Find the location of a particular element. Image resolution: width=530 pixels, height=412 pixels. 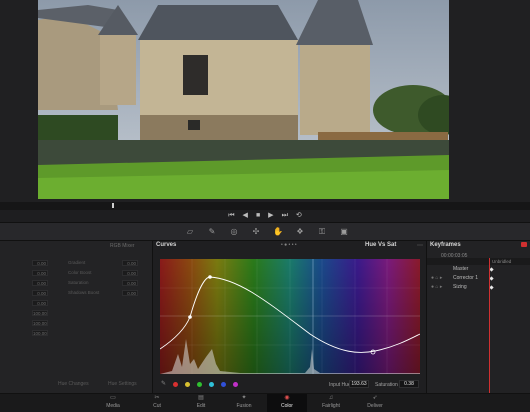

curves-tool-icon: ▱ is located at coordinates (190, 231).